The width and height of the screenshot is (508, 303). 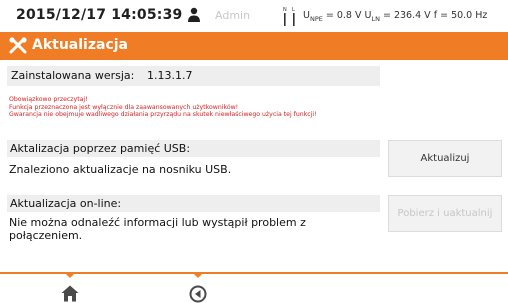 I want to click on home-icon, so click(x=70, y=293).